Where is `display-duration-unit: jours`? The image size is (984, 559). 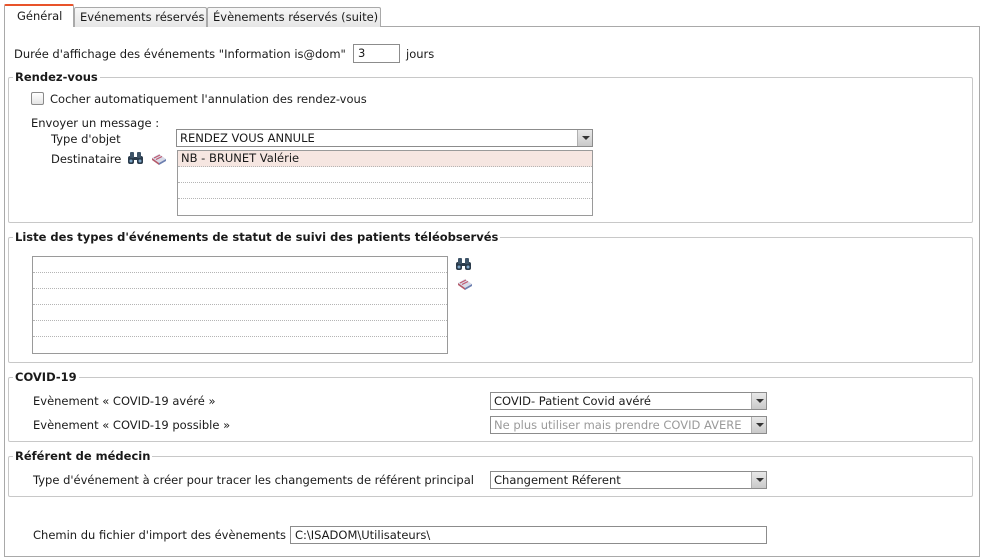 display-duration-unit: jours is located at coordinates (420, 54).